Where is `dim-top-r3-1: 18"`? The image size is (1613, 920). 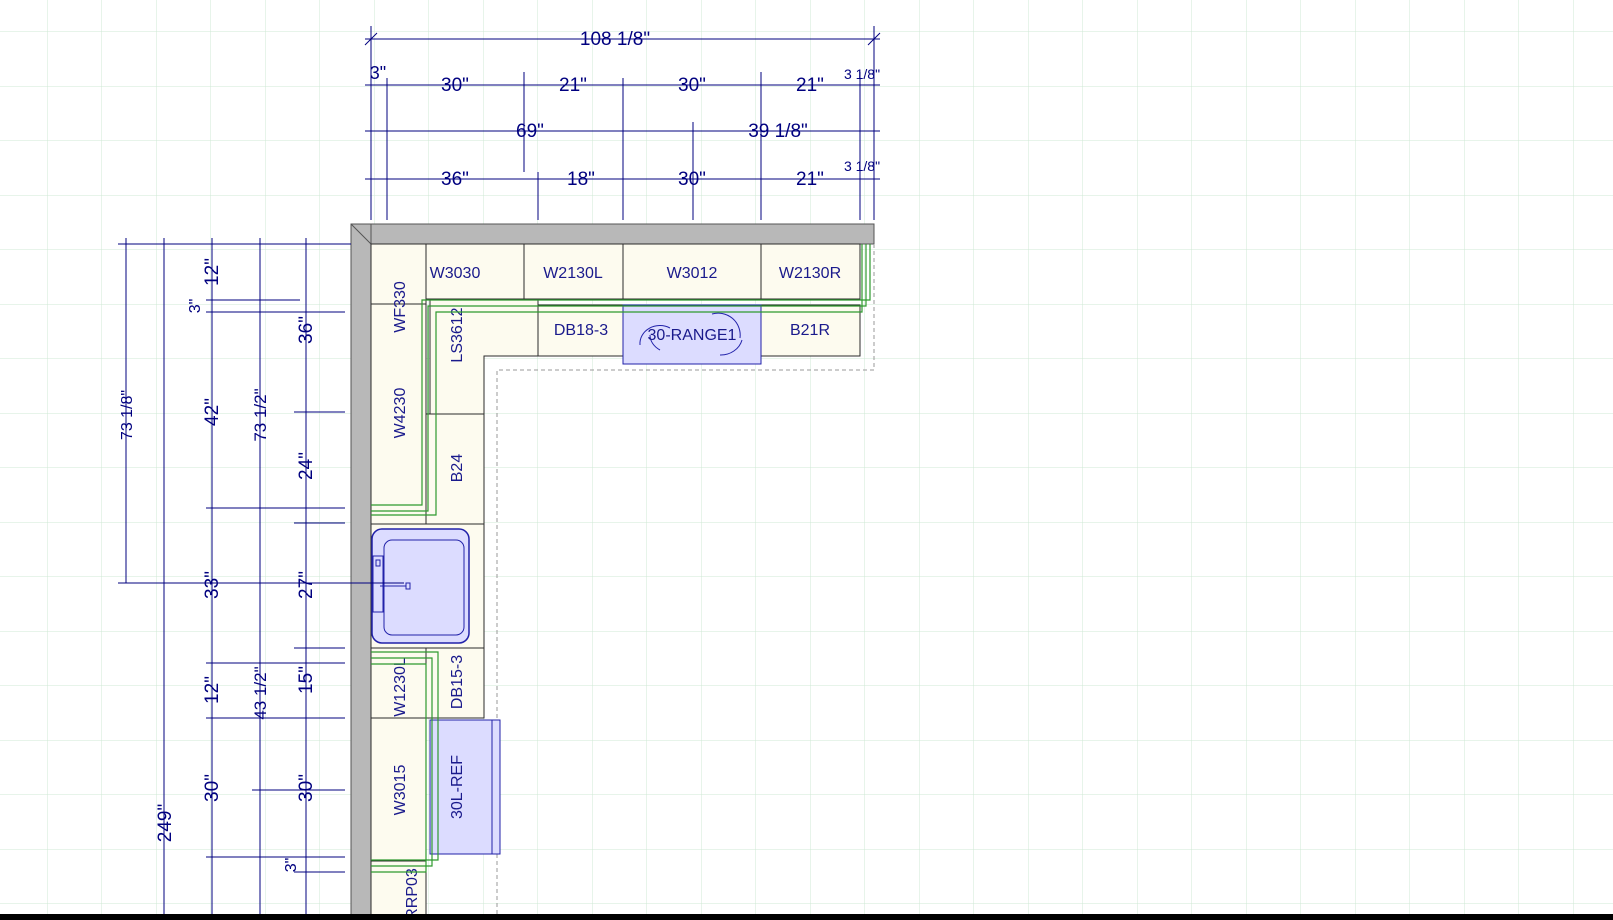 dim-top-r3-1: 18" is located at coordinates (581, 179).